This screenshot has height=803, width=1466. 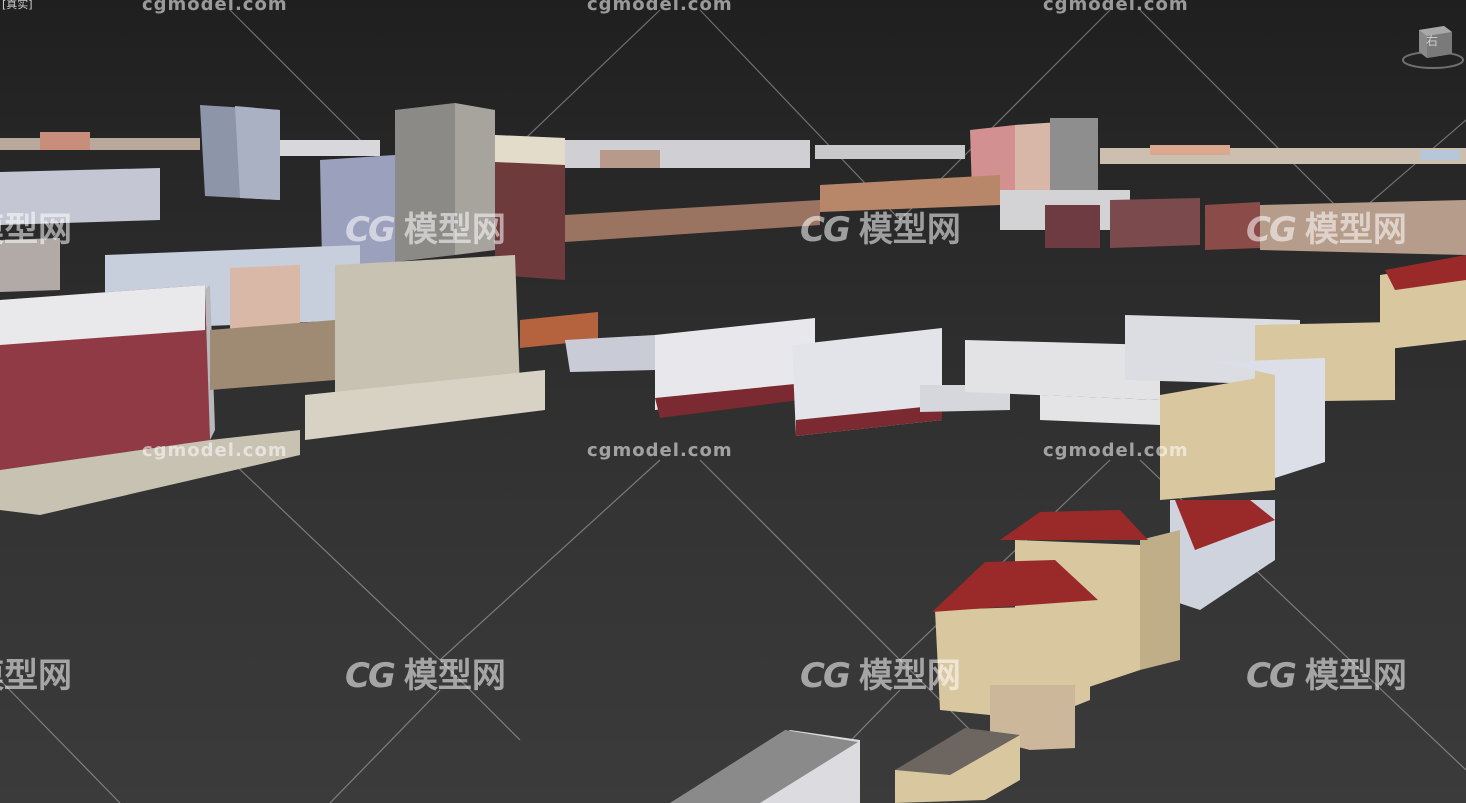 What do you see at coordinates (17, 6) in the screenshot?
I see `viewport-label: [真实]` at bounding box center [17, 6].